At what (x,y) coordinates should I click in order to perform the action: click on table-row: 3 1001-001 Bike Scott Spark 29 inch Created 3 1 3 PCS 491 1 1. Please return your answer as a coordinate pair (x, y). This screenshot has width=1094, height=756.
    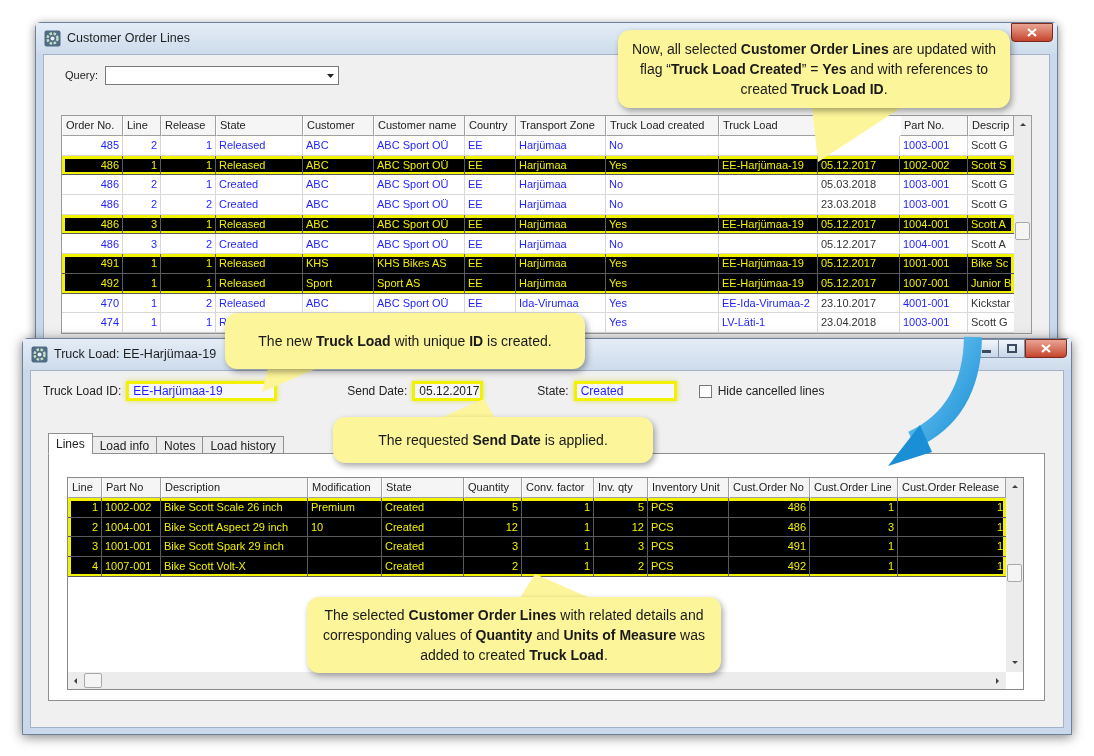
    Looking at the image, I should click on (537, 547).